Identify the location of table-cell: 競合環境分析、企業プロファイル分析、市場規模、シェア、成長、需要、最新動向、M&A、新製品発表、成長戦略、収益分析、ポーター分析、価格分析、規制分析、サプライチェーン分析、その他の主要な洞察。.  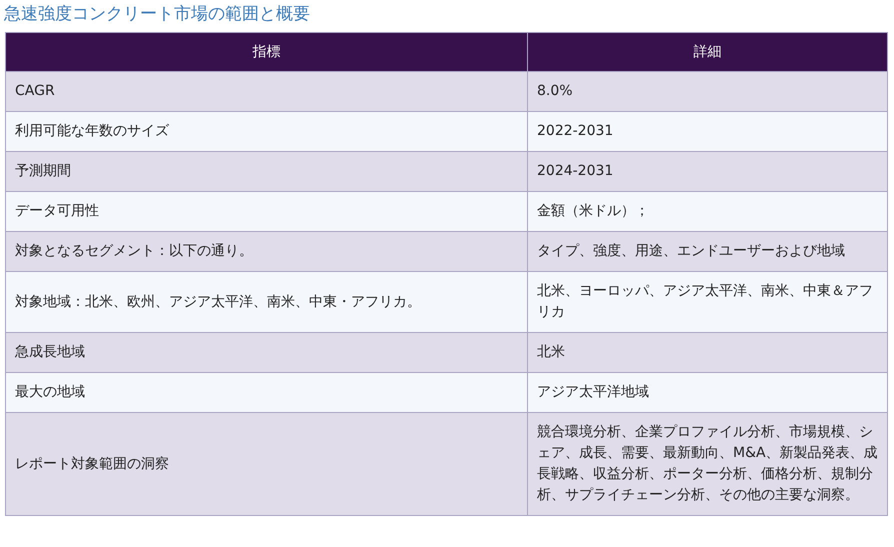
(708, 464).